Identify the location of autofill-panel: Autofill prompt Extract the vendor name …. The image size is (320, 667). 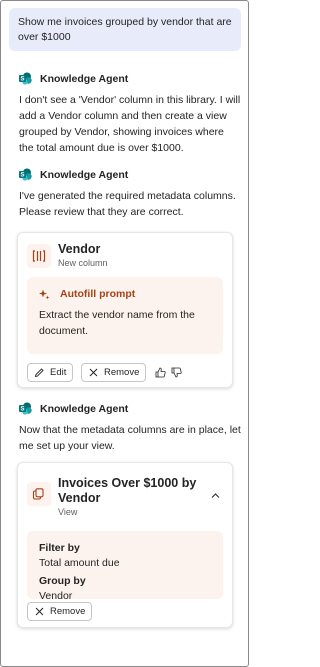
(125, 315).